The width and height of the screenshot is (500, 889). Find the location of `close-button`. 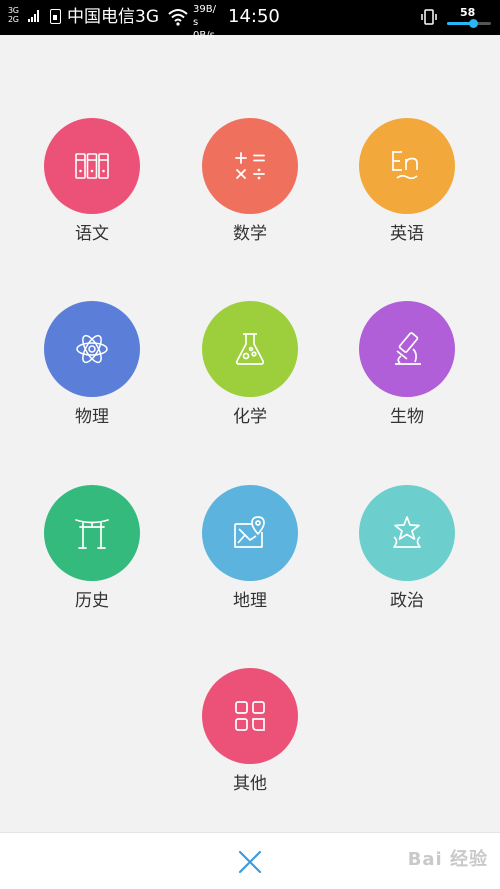

close-button is located at coordinates (250, 862).